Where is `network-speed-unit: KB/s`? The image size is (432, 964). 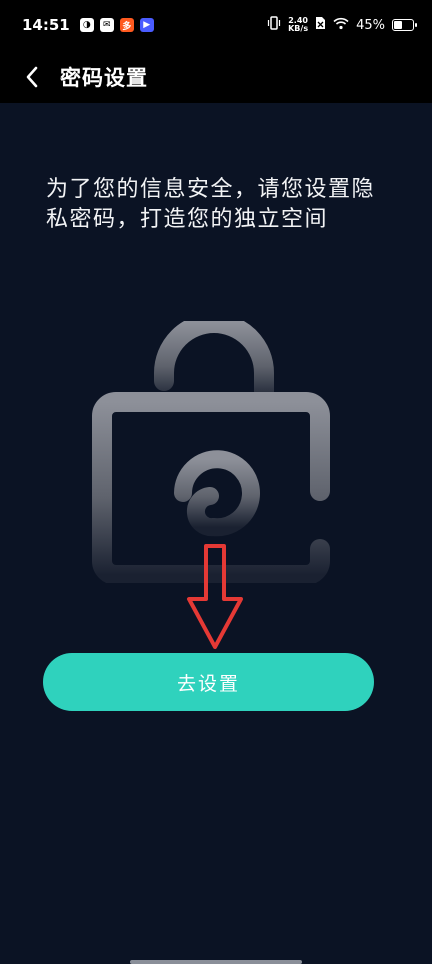 network-speed-unit: KB/s is located at coordinates (298, 28).